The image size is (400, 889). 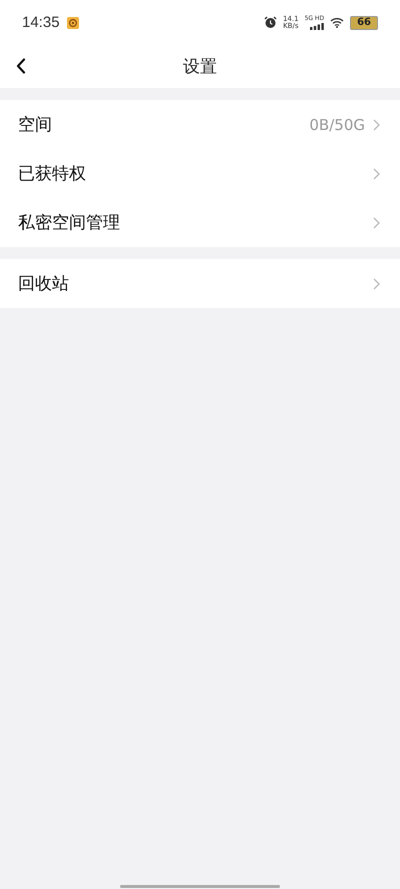 I want to click on settings-row: 回收站, so click(x=200, y=283).